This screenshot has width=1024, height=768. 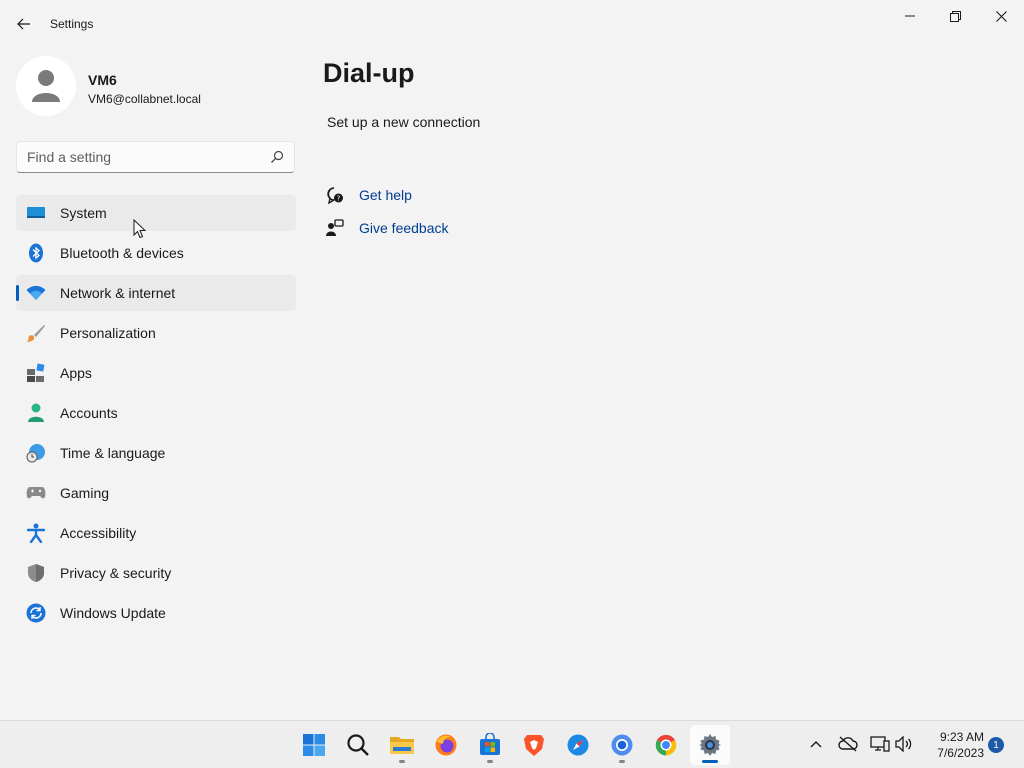 I want to click on sidebar-item-system: System, so click(x=156, y=213).